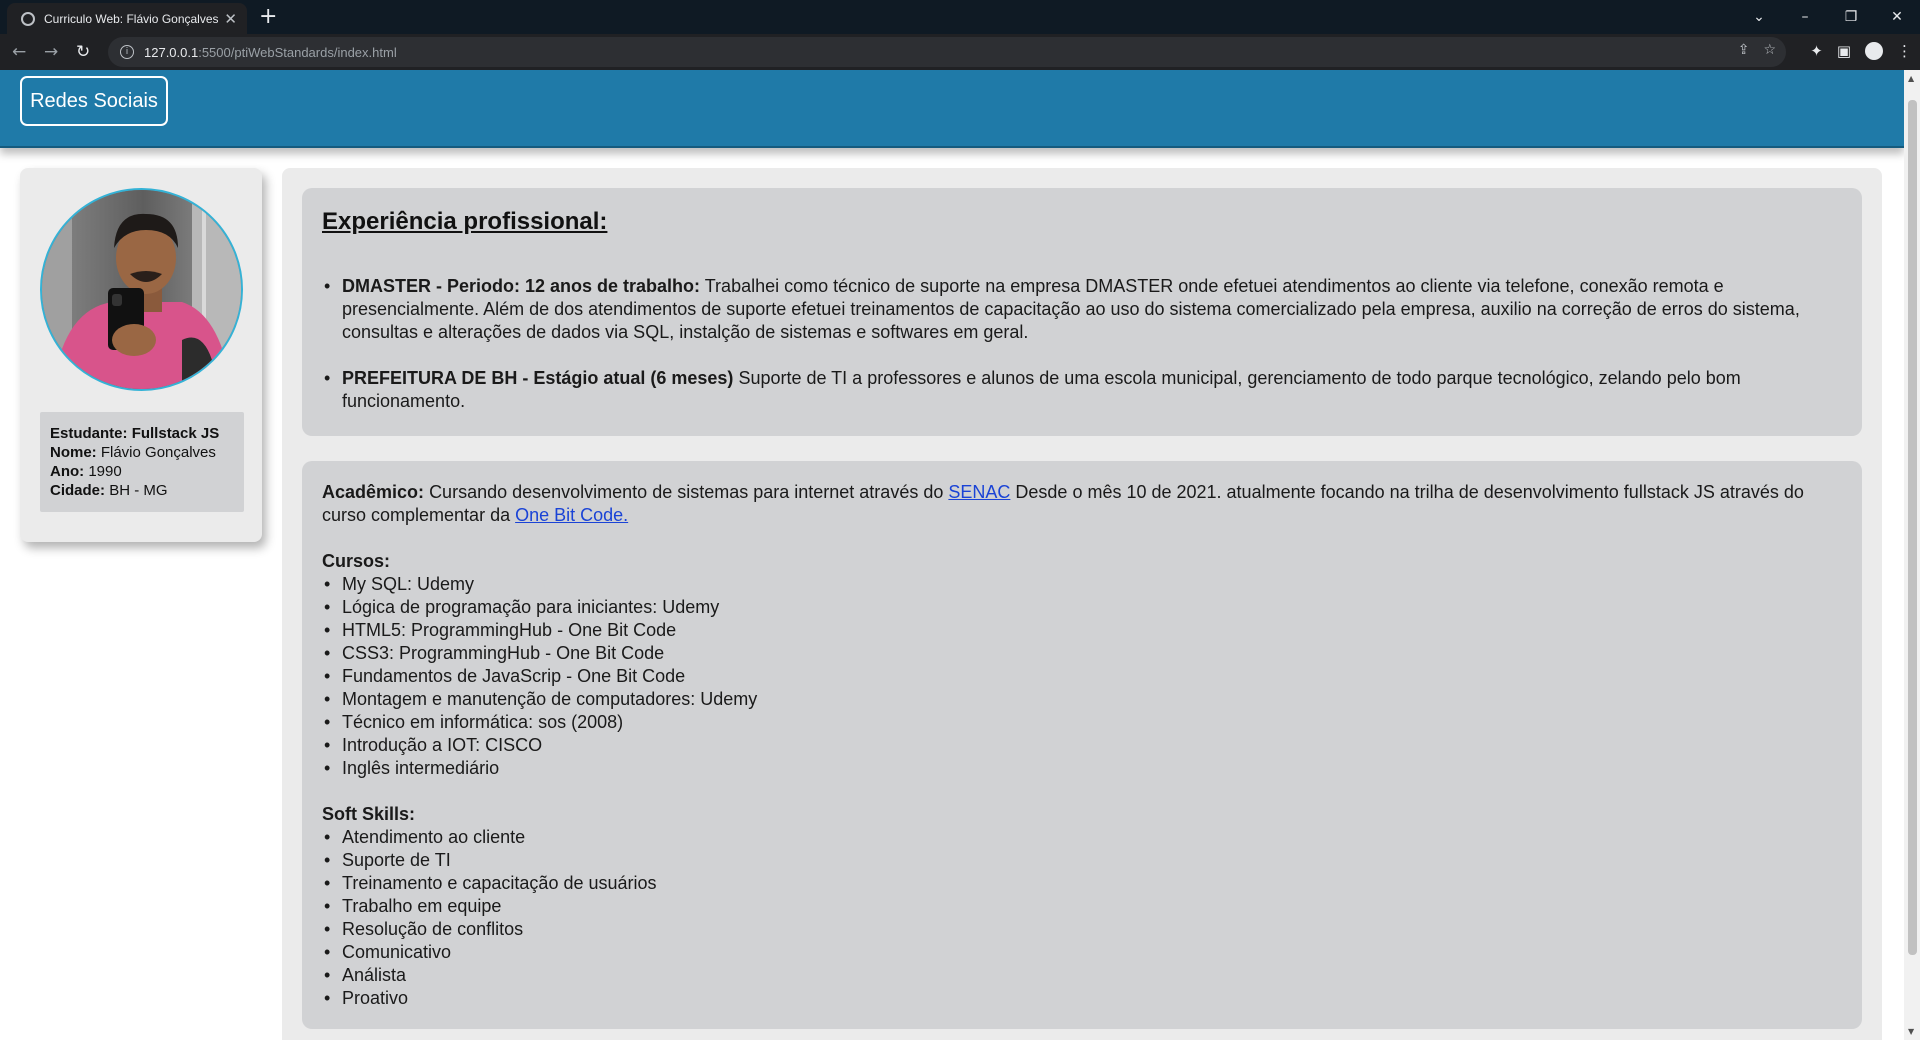 This screenshot has width=1920, height=1040. Describe the element at coordinates (83, 52) in the screenshot. I see `reload-icon: ↻` at that location.